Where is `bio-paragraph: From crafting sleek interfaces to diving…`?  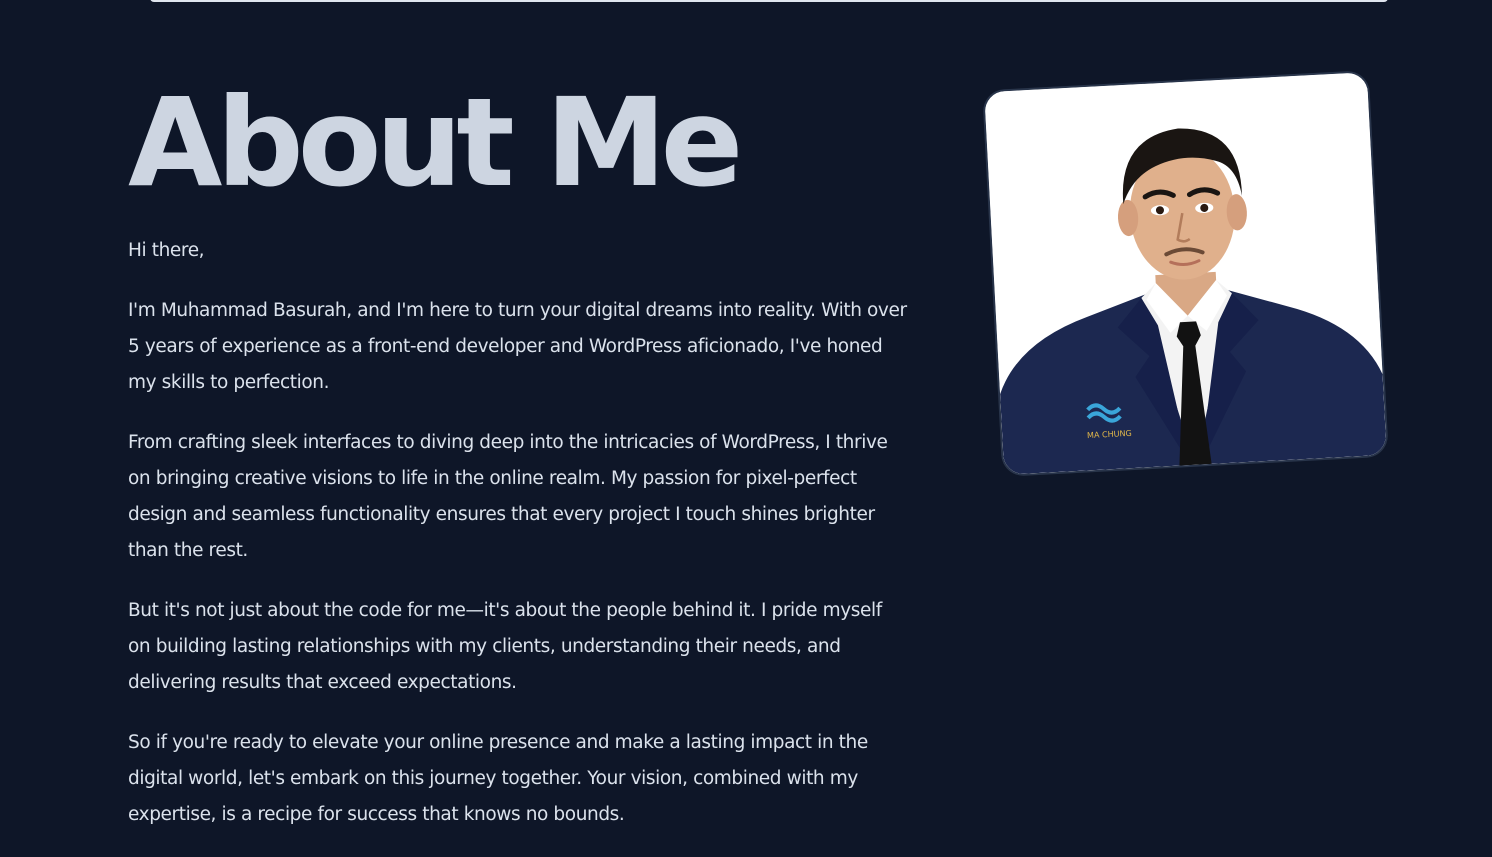
bio-paragraph: From crafting sleek interfaces to diving… is located at coordinates (508, 496).